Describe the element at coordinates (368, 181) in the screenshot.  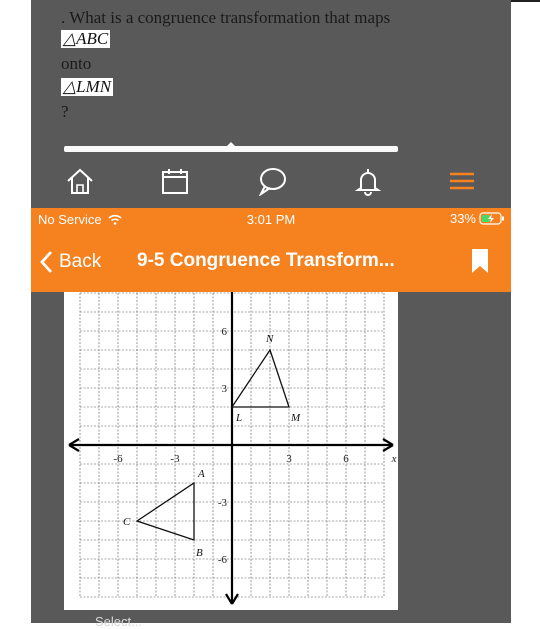
I see `bell-icon` at that location.